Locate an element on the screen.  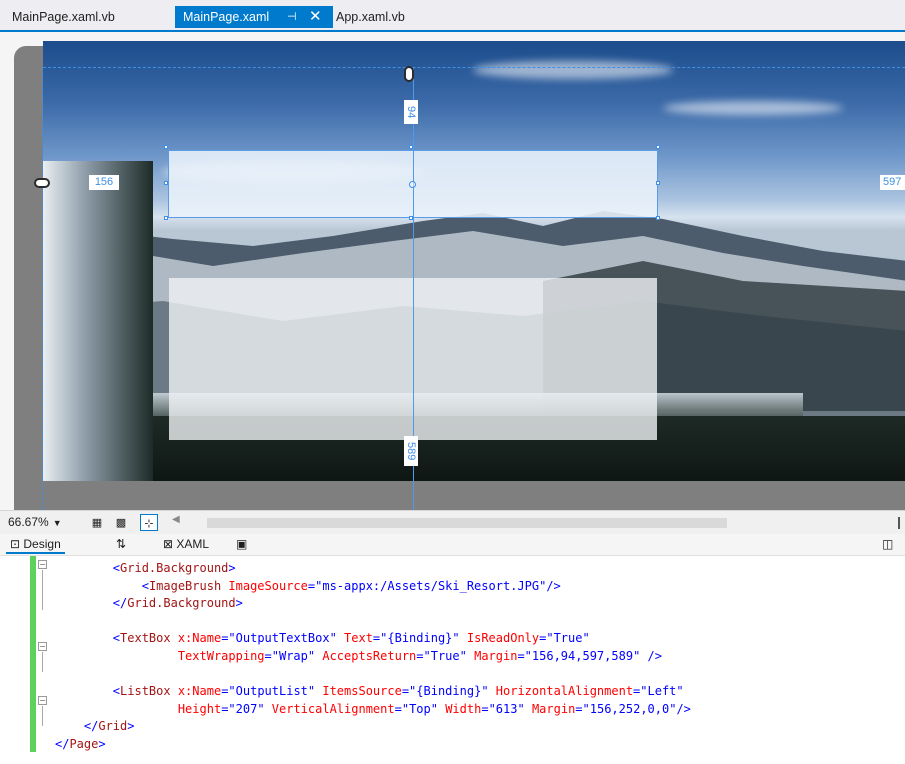
xaml-icon: ⊠ is located at coordinates (170, 544).